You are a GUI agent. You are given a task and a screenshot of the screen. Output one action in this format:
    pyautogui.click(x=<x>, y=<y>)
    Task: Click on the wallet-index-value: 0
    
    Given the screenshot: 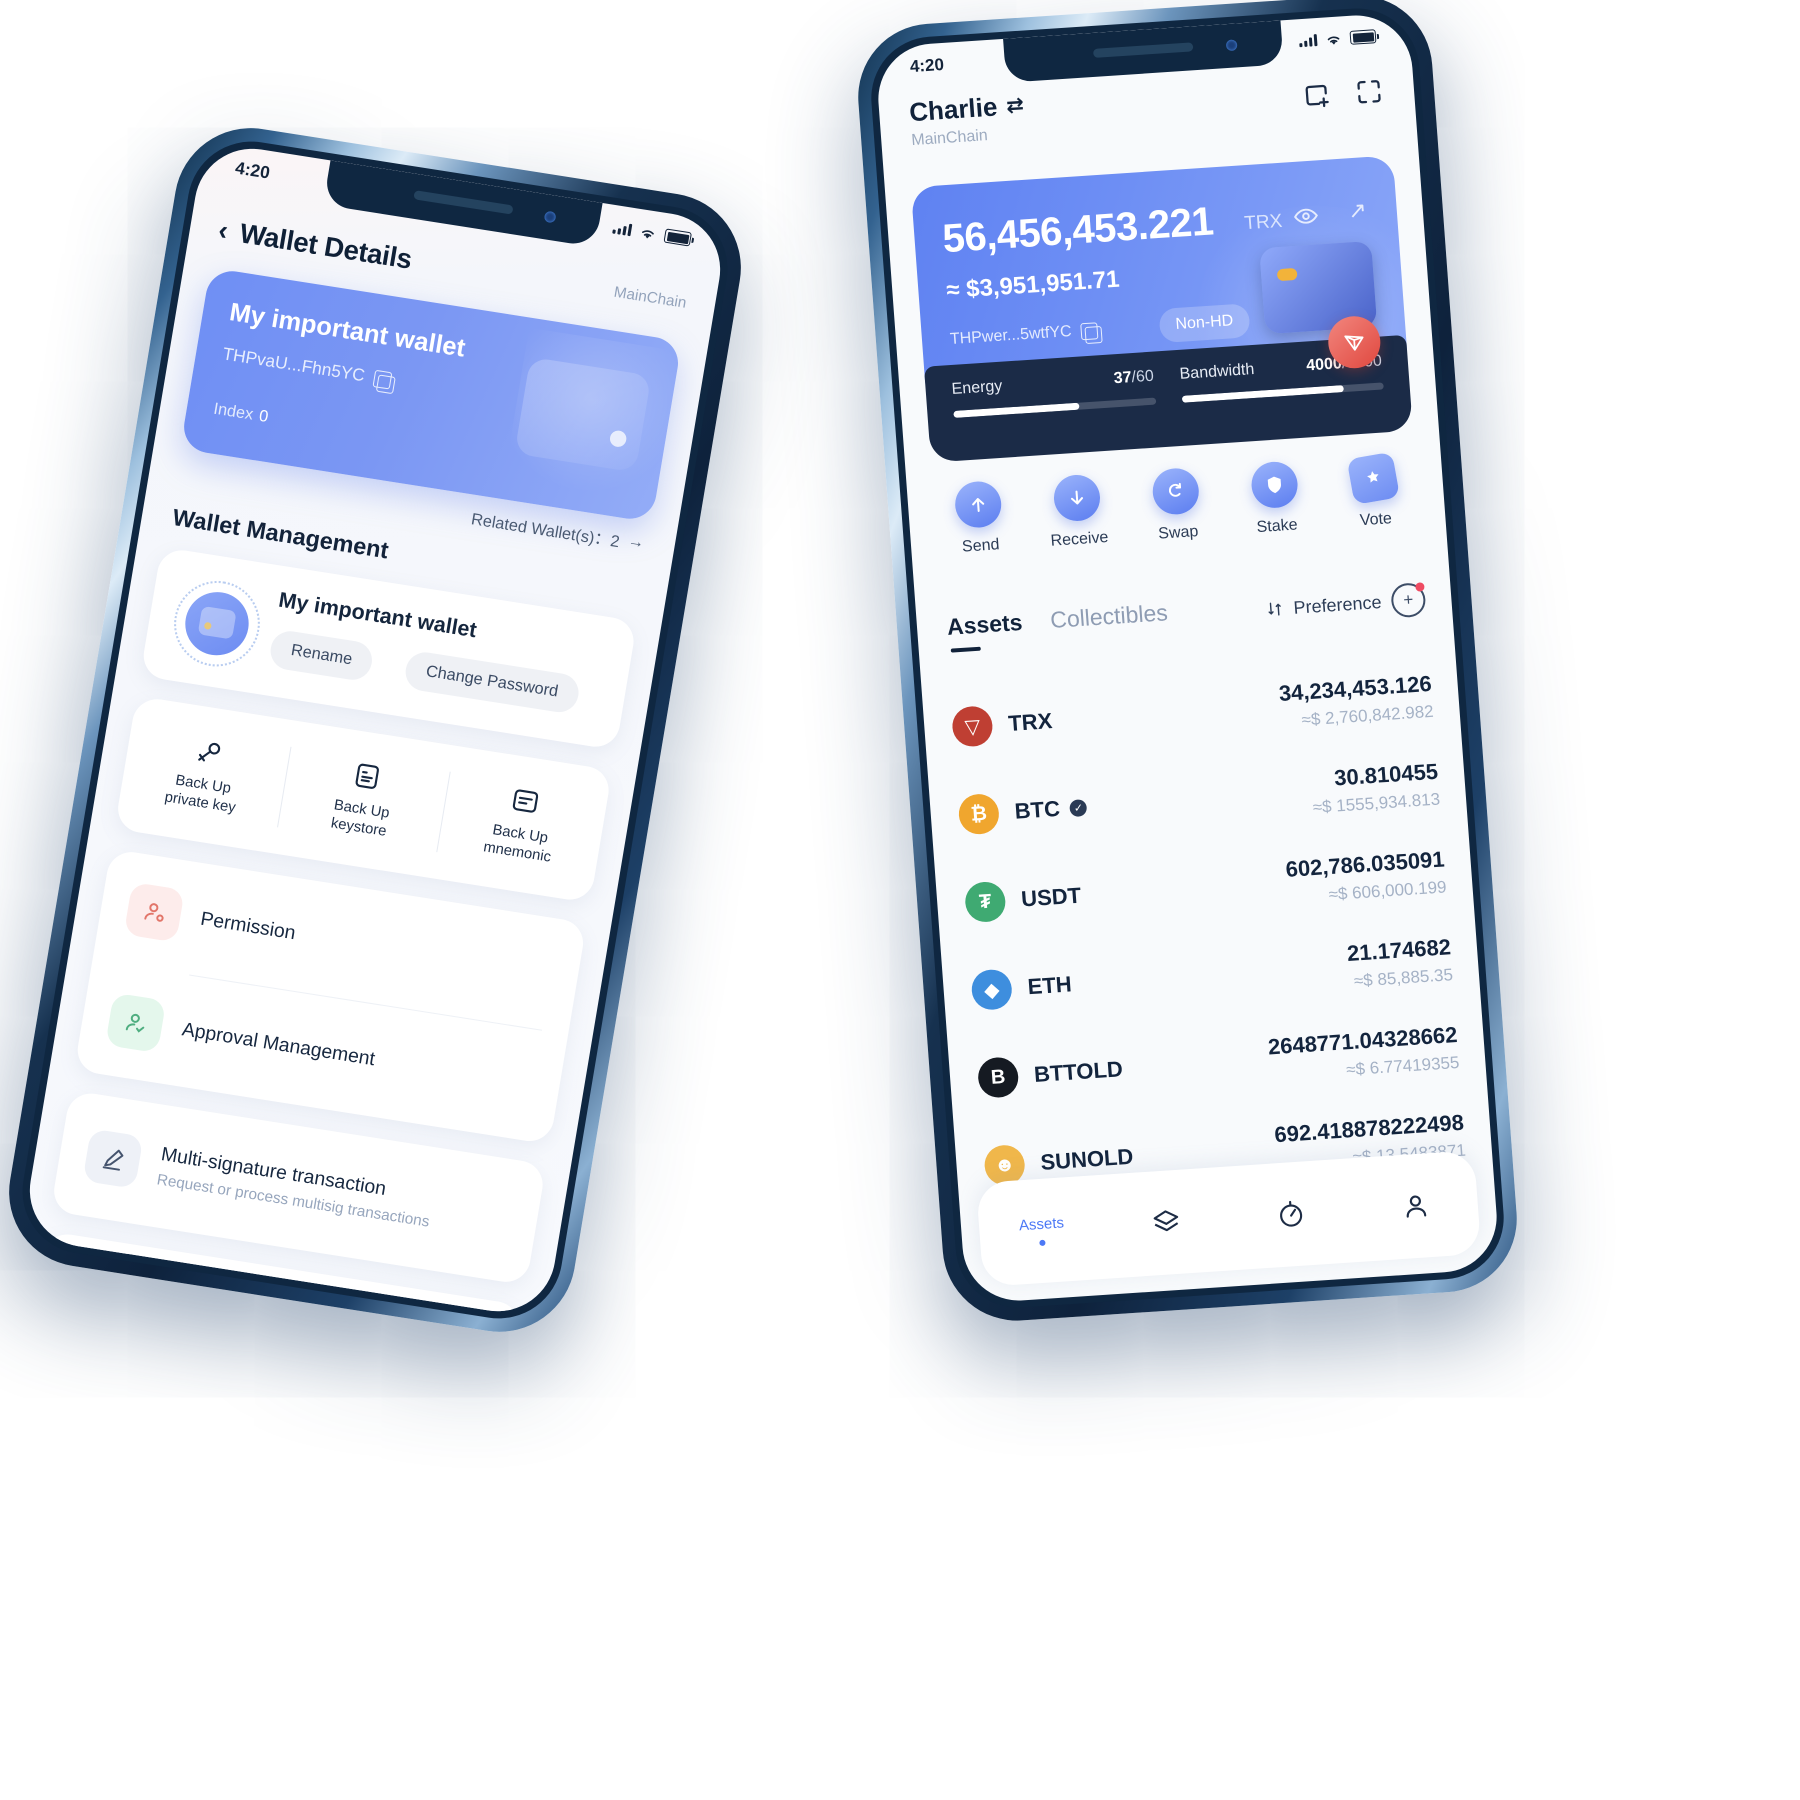 What is the action you would take?
    pyautogui.click(x=263, y=417)
    